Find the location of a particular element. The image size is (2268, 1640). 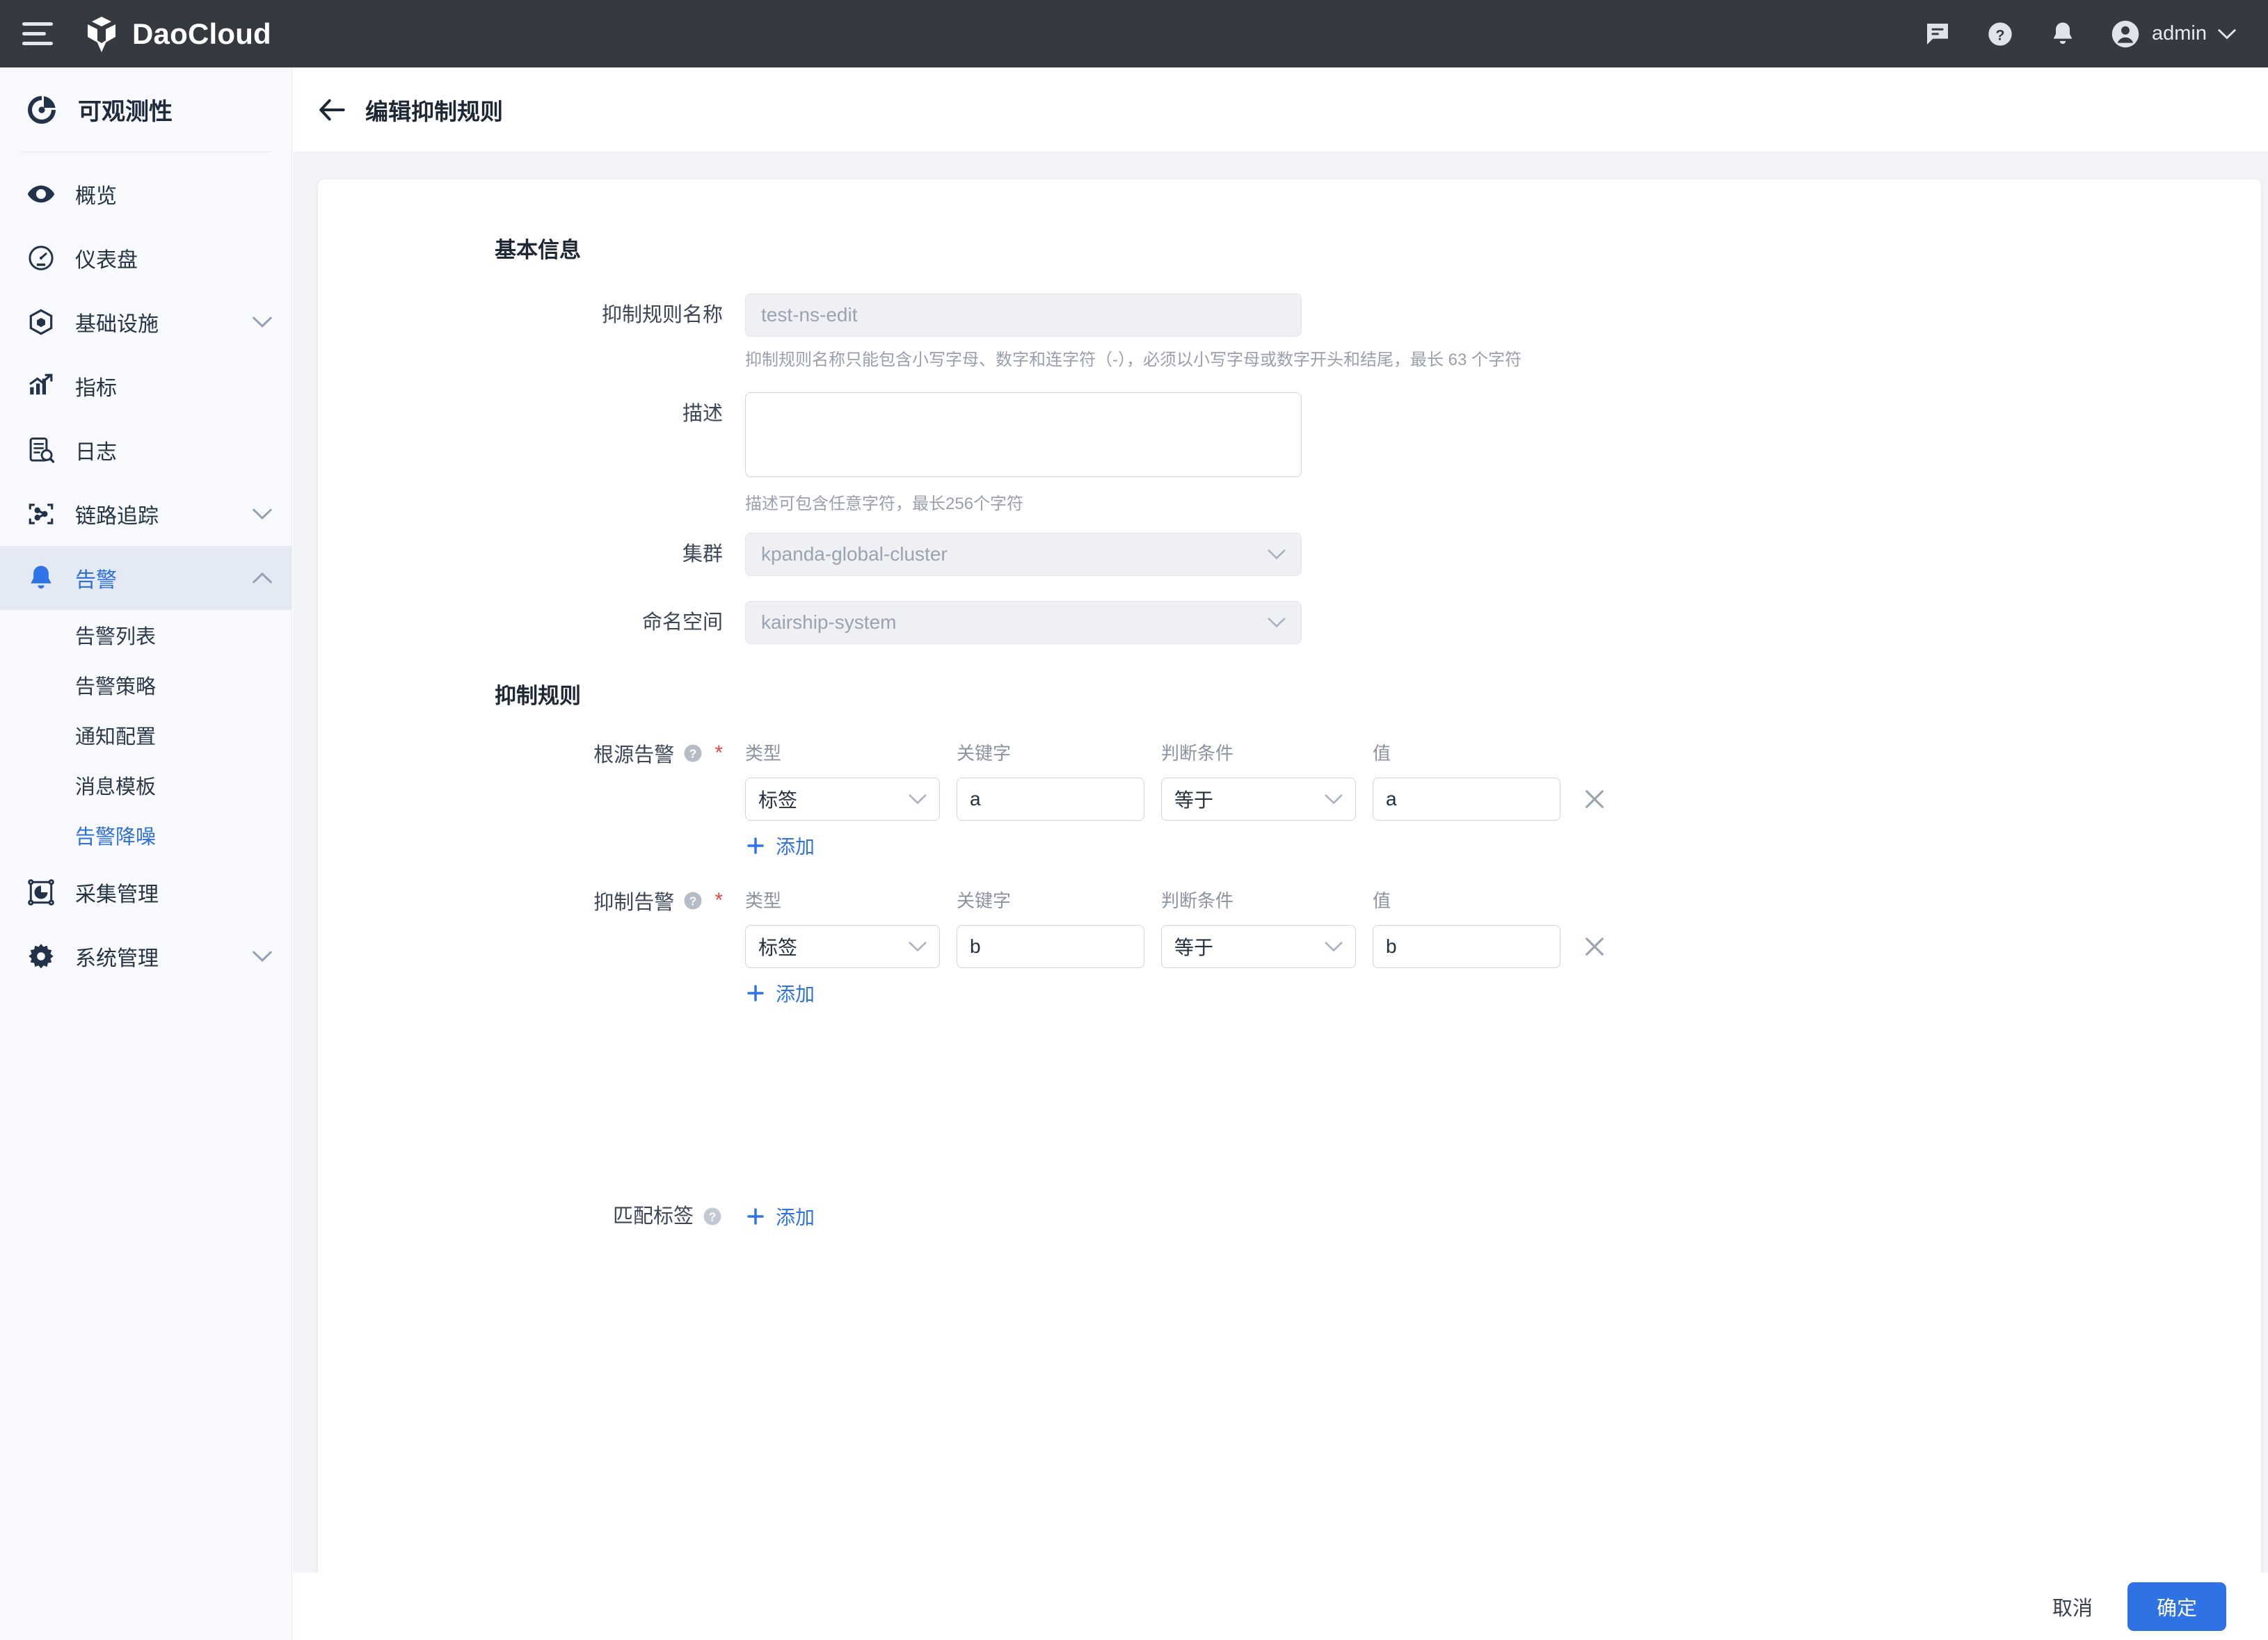

confirm-button: 确定 is located at coordinates (2176, 1606).